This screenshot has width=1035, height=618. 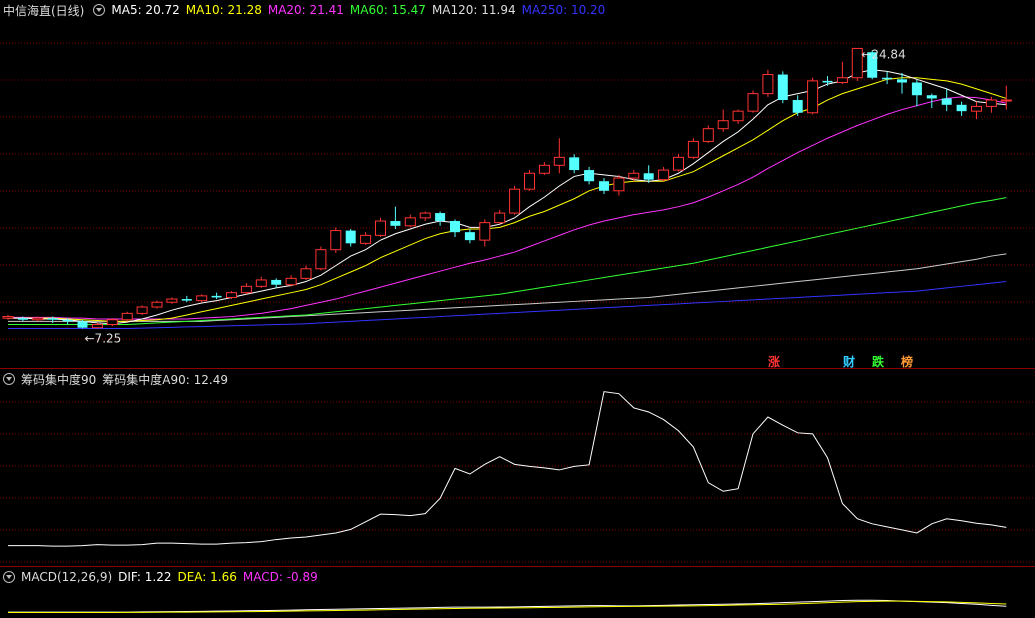 What do you see at coordinates (103, 339) in the screenshot?
I see `low-price-label: ←7.25` at bounding box center [103, 339].